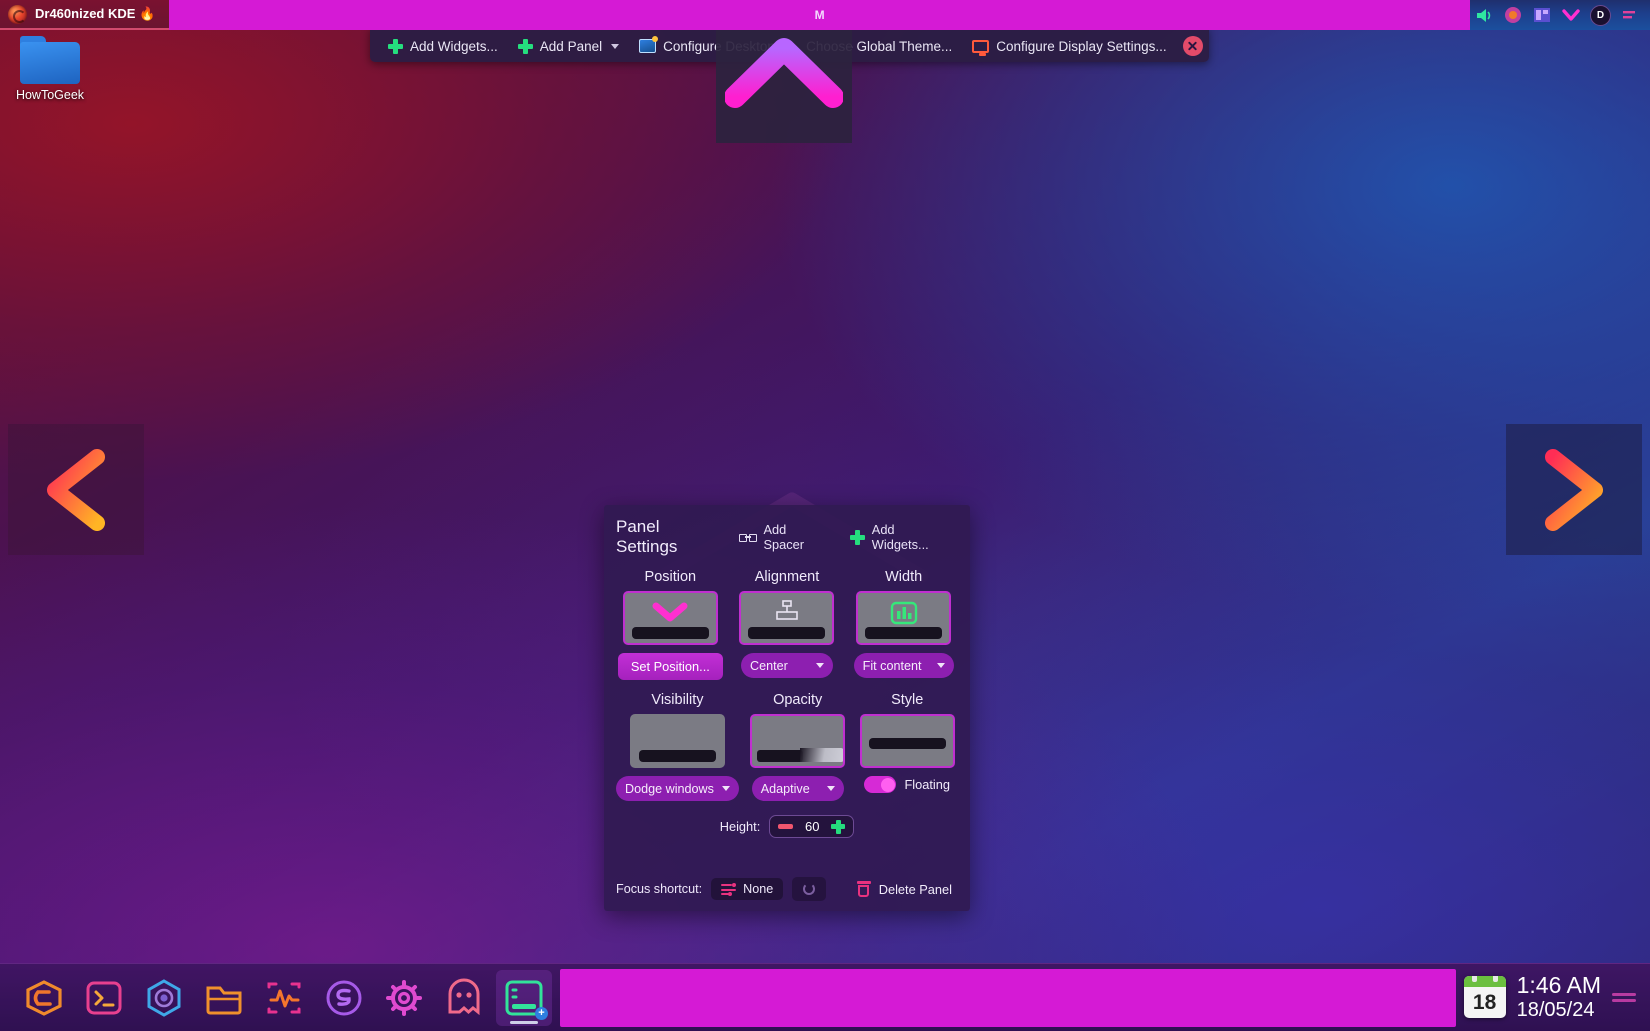 The height and width of the screenshot is (1031, 1650). I want to click on dock-item-application-launcher, so click(44, 998).